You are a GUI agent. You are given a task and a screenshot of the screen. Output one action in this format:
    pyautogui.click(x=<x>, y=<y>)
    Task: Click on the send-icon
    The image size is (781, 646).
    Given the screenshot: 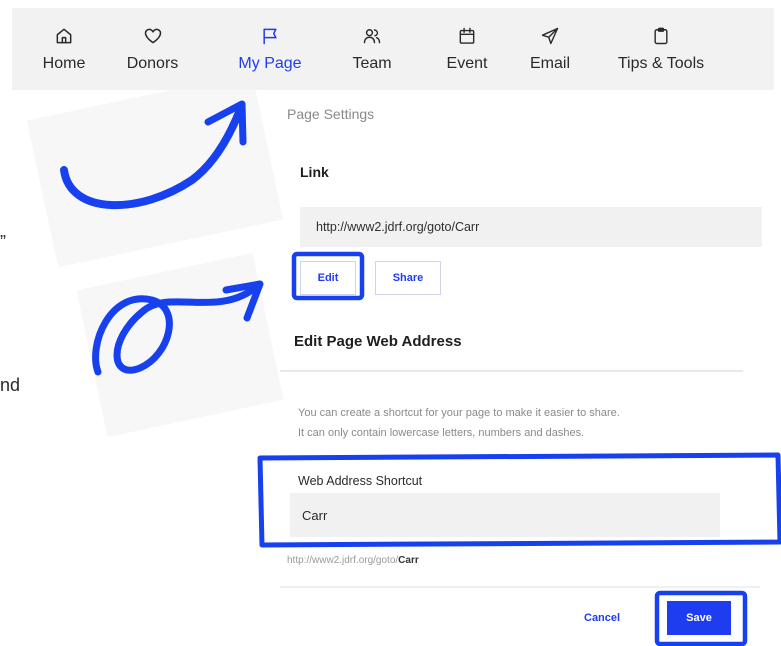 What is the action you would take?
    pyautogui.click(x=550, y=35)
    